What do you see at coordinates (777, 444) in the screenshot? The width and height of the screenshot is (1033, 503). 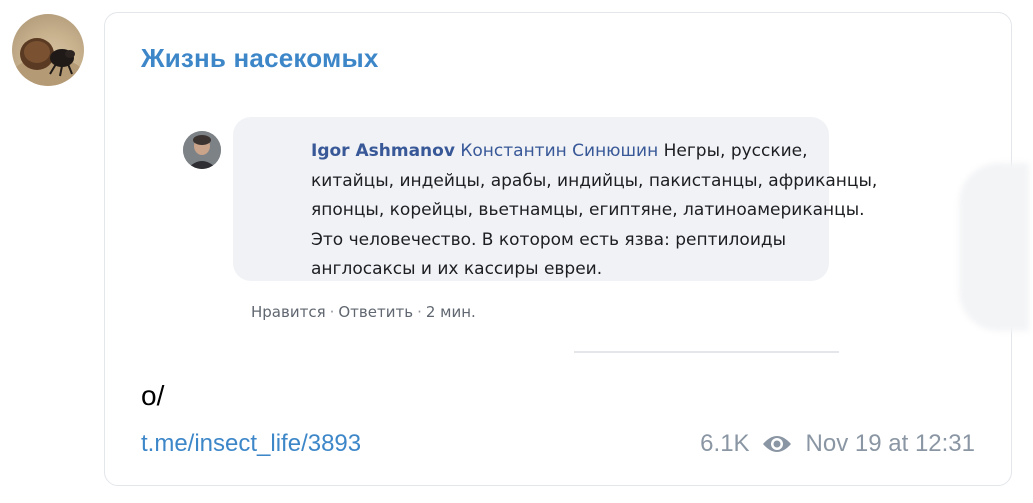 I see `eye-icon` at bounding box center [777, 444].